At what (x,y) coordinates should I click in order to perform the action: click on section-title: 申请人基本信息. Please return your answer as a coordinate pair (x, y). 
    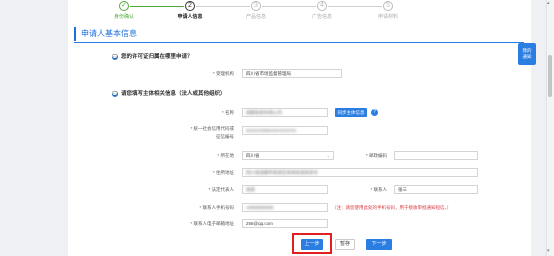
    Looking at the image, I should click on (105, 34).